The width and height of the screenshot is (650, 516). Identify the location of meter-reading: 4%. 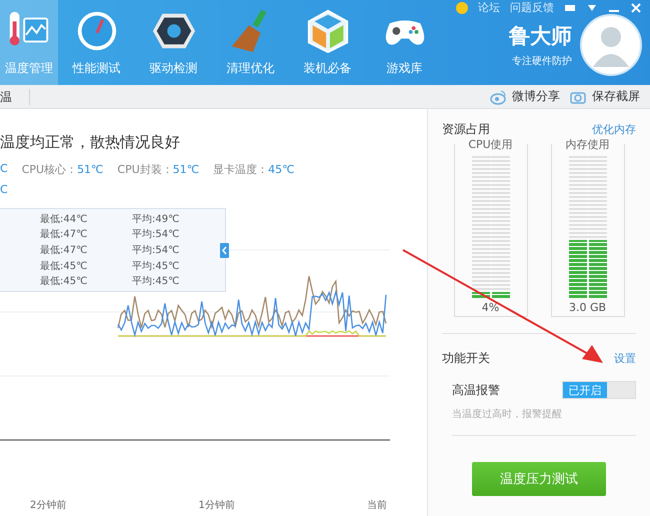
(491, 307).